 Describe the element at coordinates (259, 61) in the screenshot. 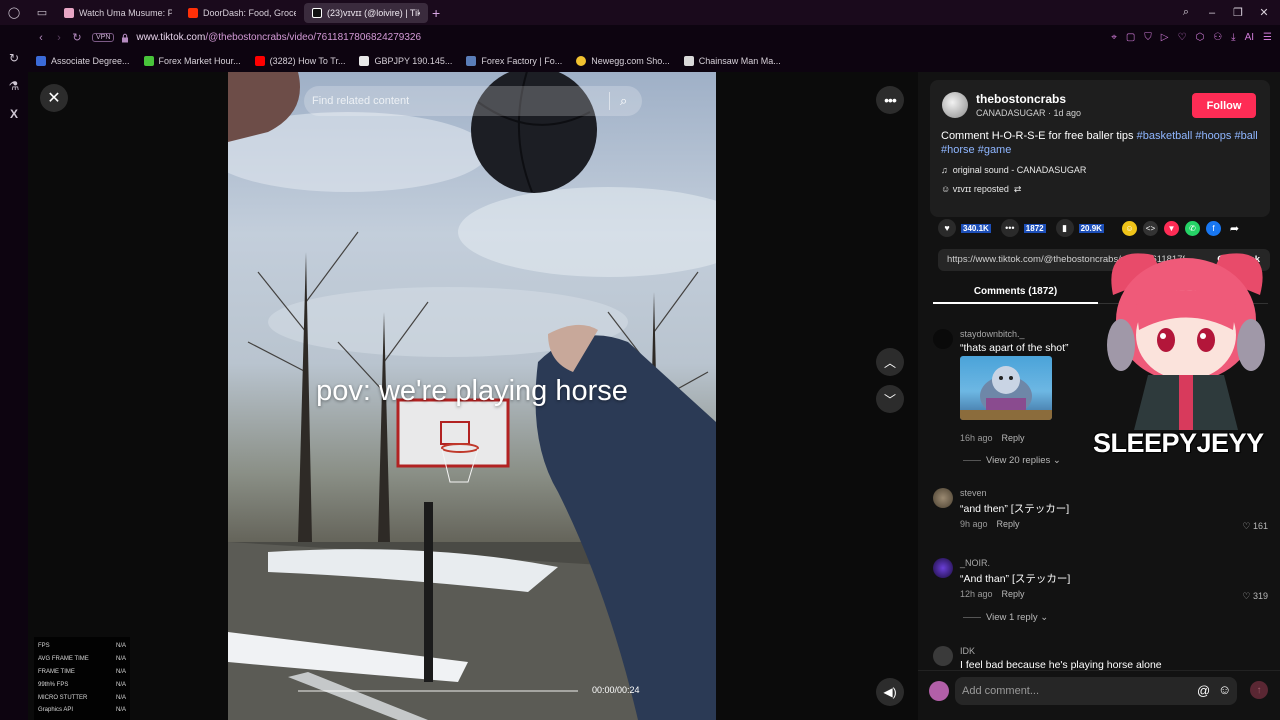

I see `youtube-icon` at that location.